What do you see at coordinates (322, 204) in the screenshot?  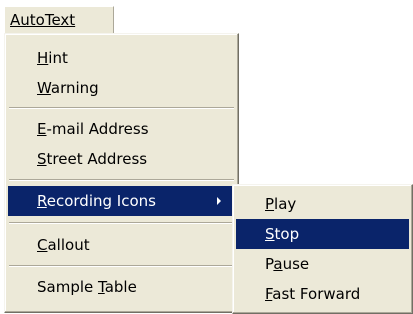 I see `submenu-item-play: Play` at bounding box center [322, 204].